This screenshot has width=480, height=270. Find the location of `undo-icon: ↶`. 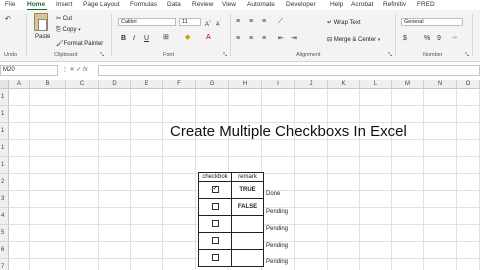

undo-icon: ↶ is located at coordinates (8, 20).